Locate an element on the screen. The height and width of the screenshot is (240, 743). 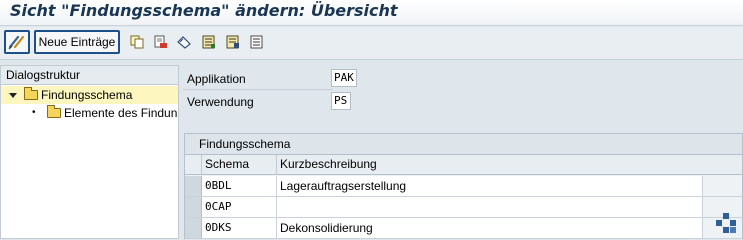
deselect-all-icon is located at coordinates (257, 42).